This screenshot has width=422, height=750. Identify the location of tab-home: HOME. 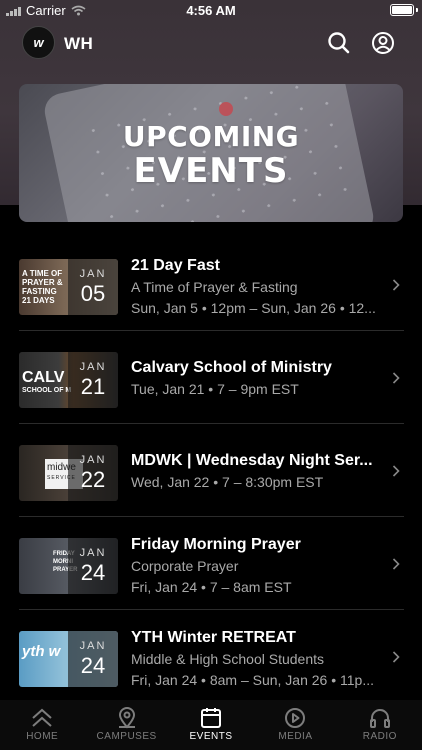
(42, 725).